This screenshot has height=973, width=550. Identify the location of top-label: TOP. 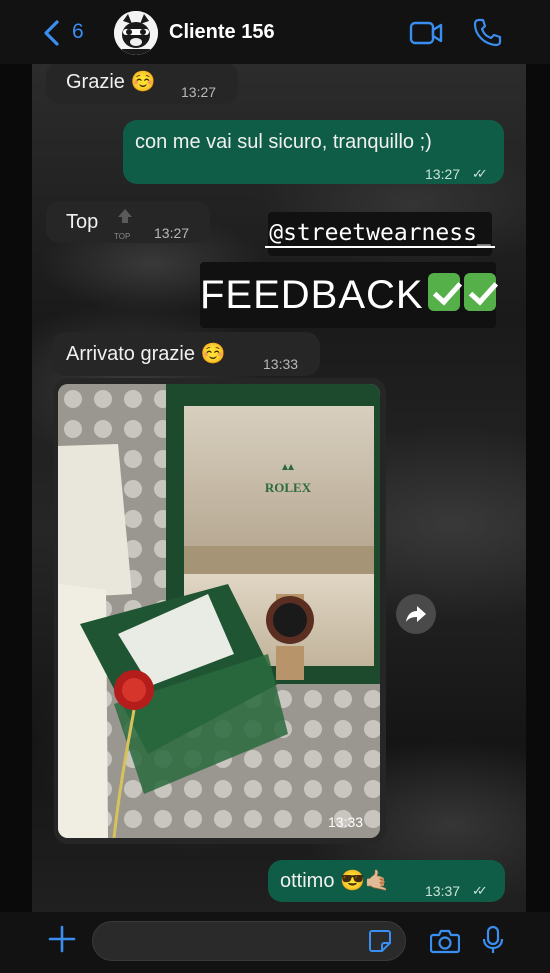
(122, 236).